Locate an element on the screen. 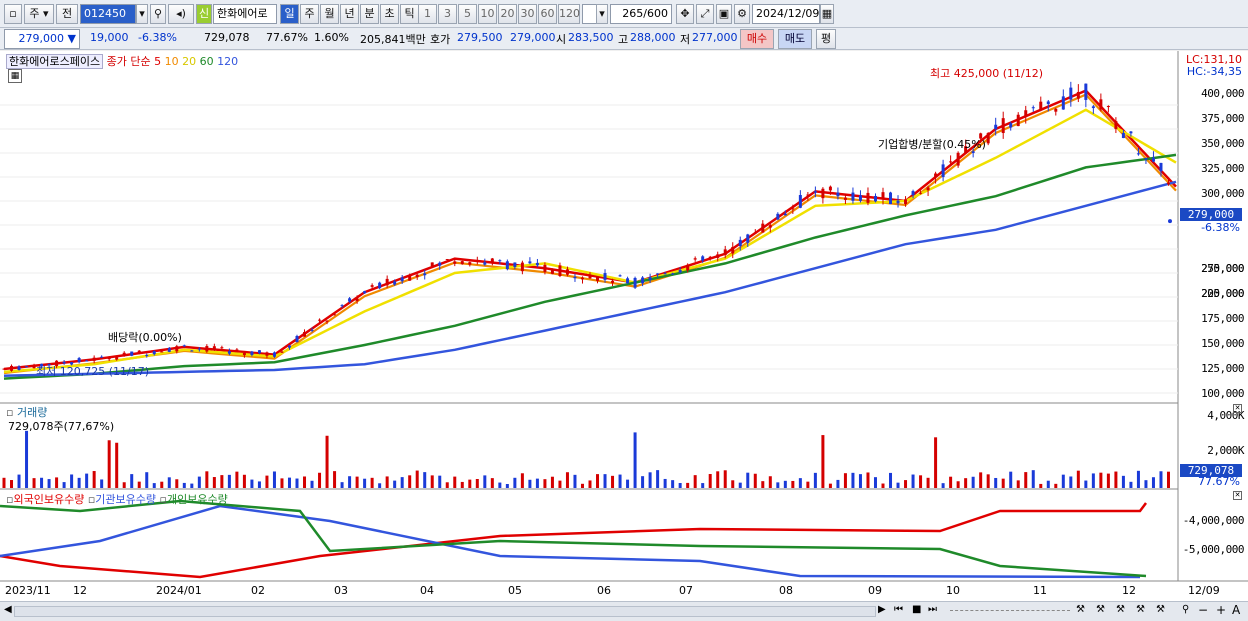 The height and width of the screenshot is (621, 1248). zoom-out-icon: − is located at coordinates (1203, 610).